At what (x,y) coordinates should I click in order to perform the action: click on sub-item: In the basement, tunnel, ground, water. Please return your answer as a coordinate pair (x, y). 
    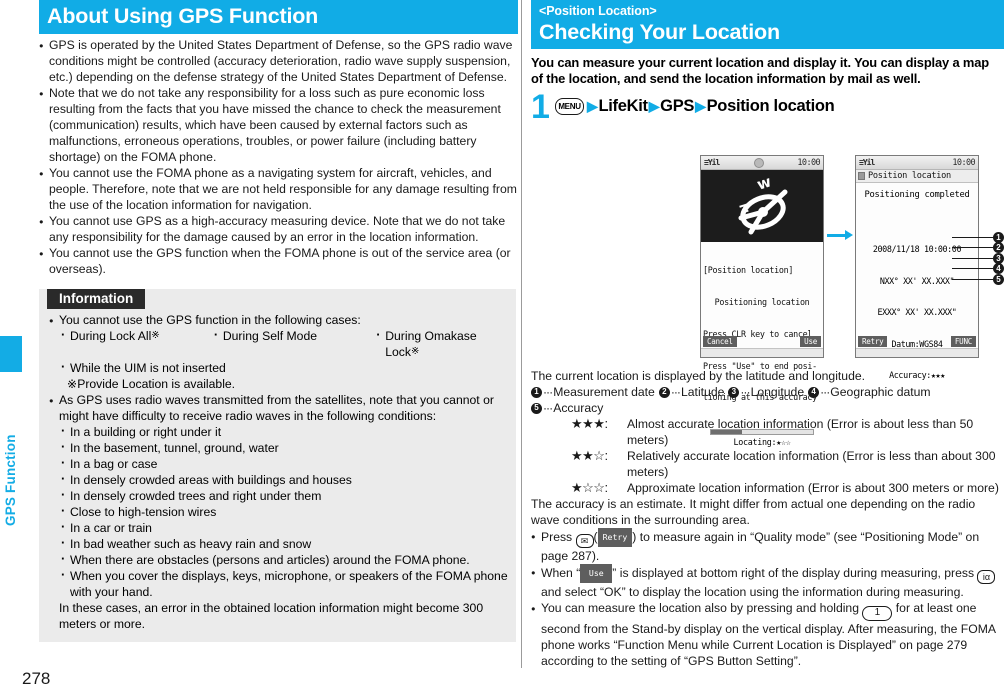
    Looking at the image, I should click on (283, 447).